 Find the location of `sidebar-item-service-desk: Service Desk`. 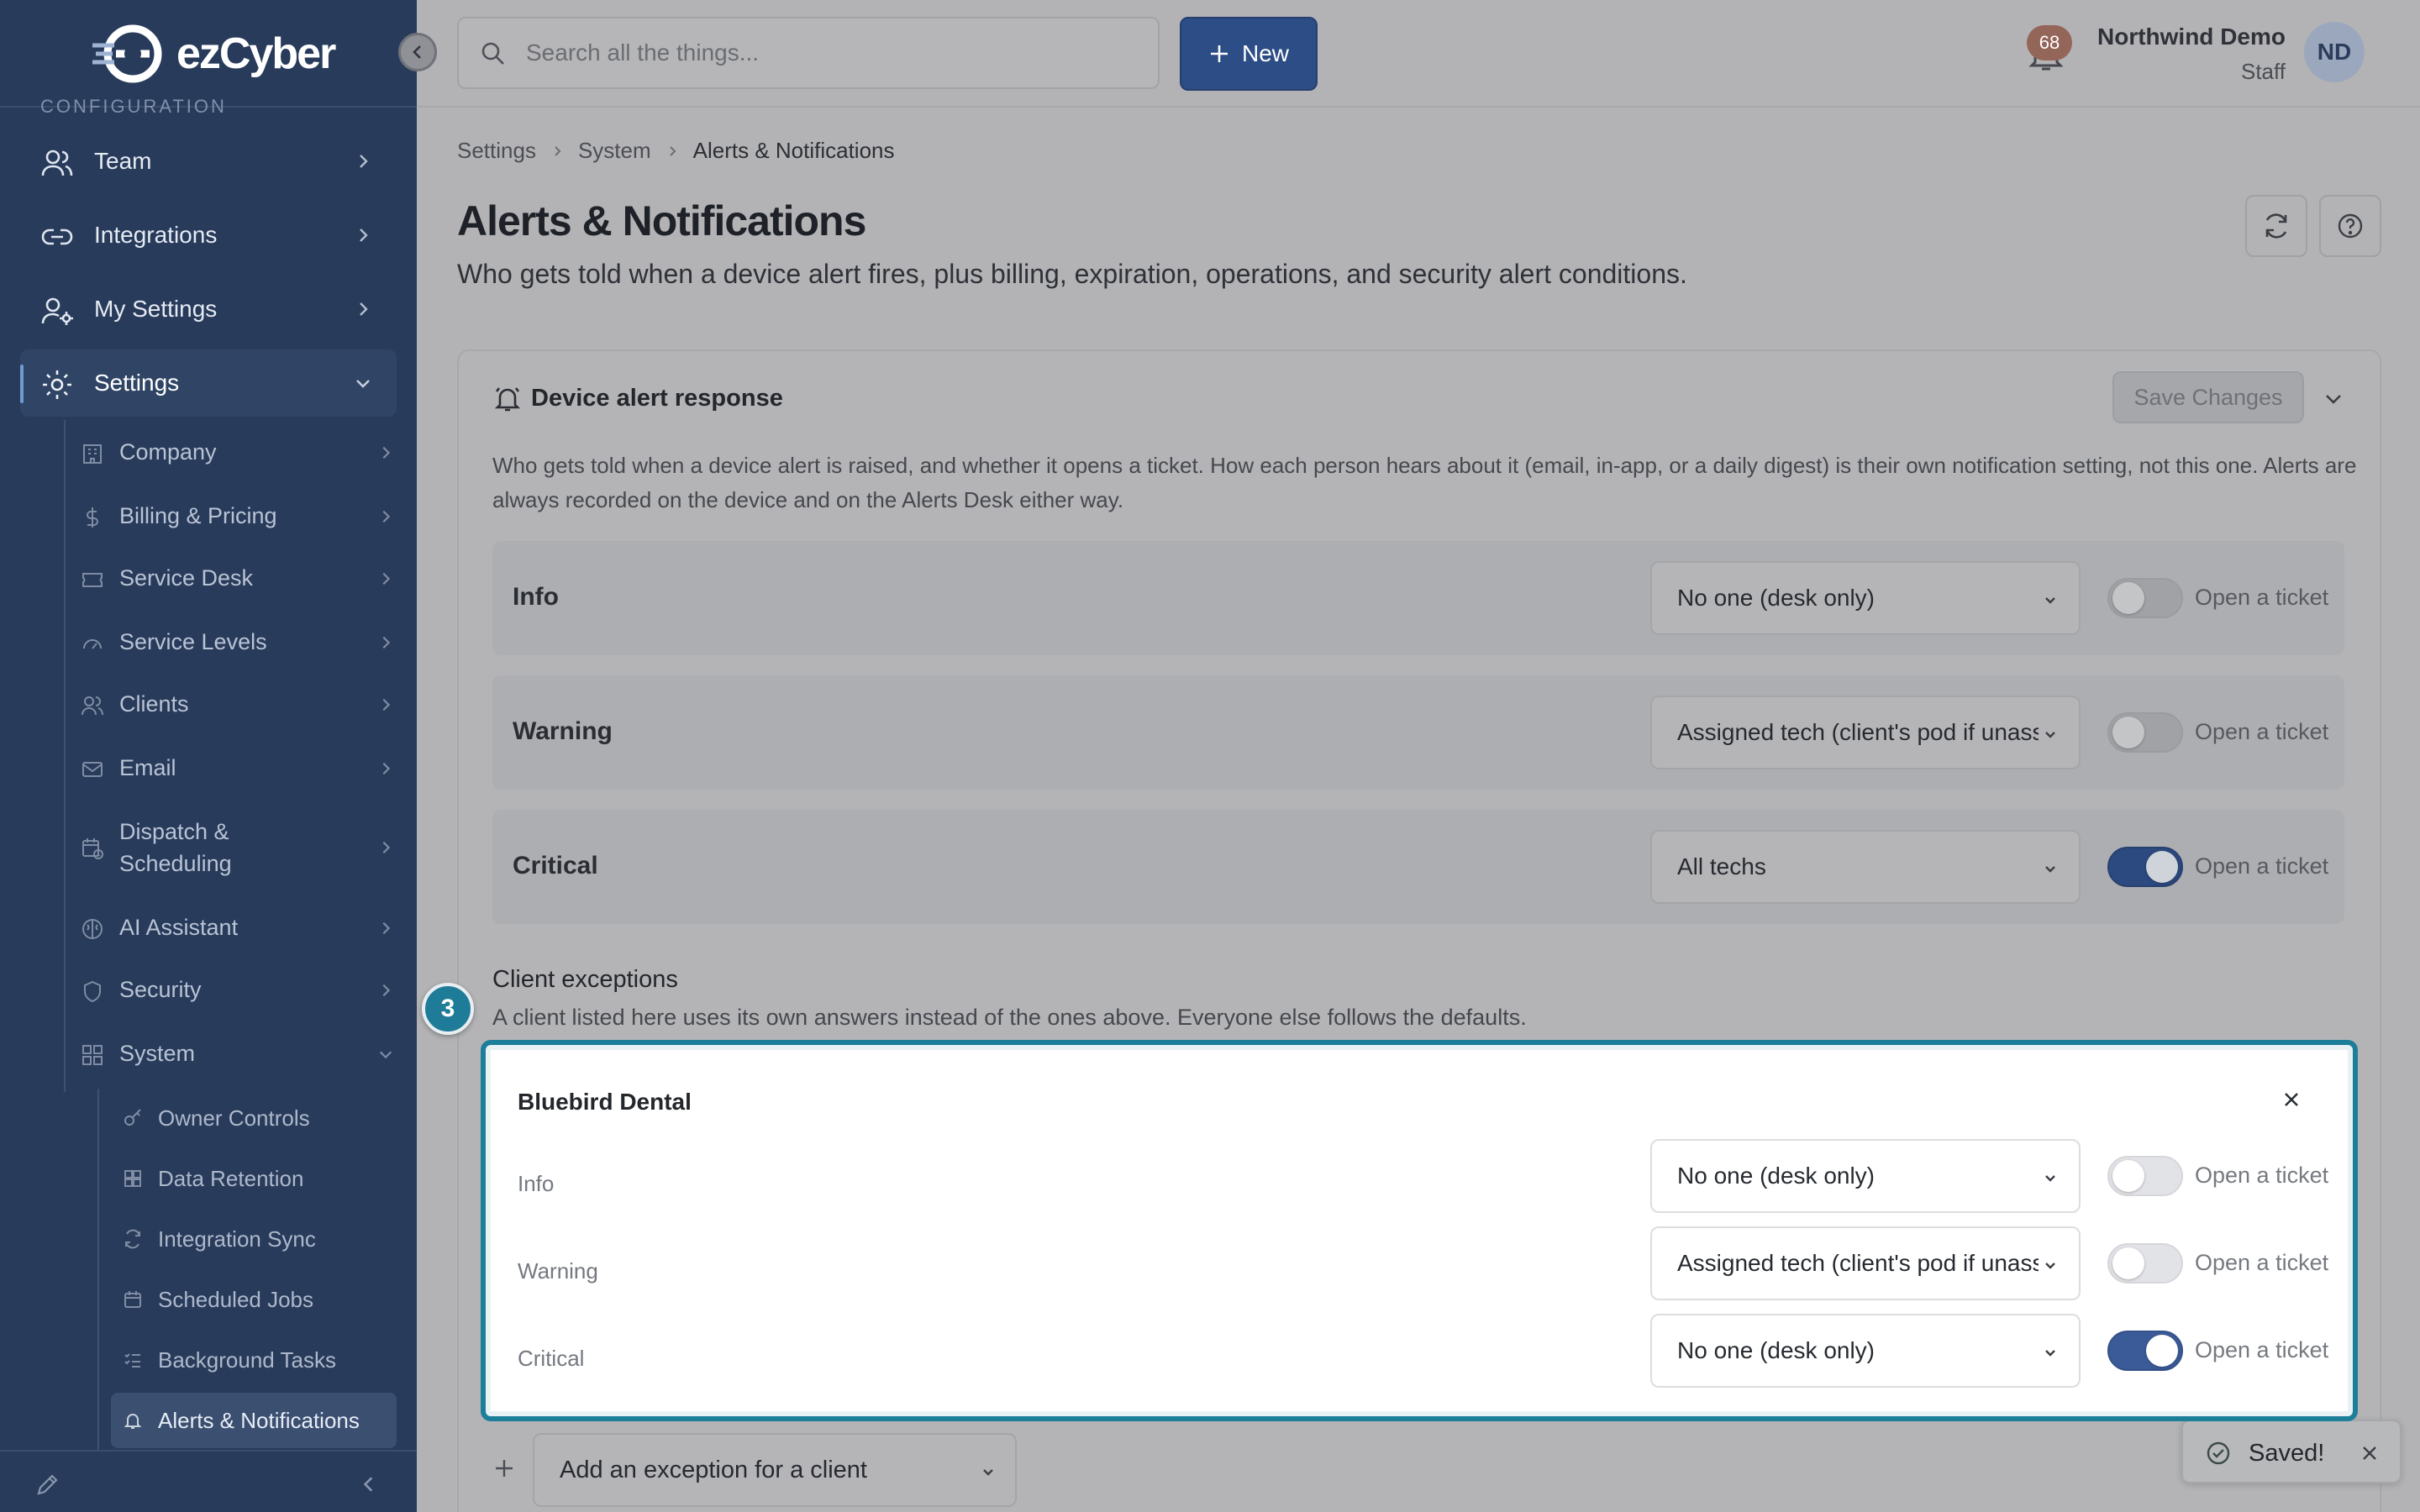

sidebar-item-service-desk: Service Desk is located at coordinates (235, 578).